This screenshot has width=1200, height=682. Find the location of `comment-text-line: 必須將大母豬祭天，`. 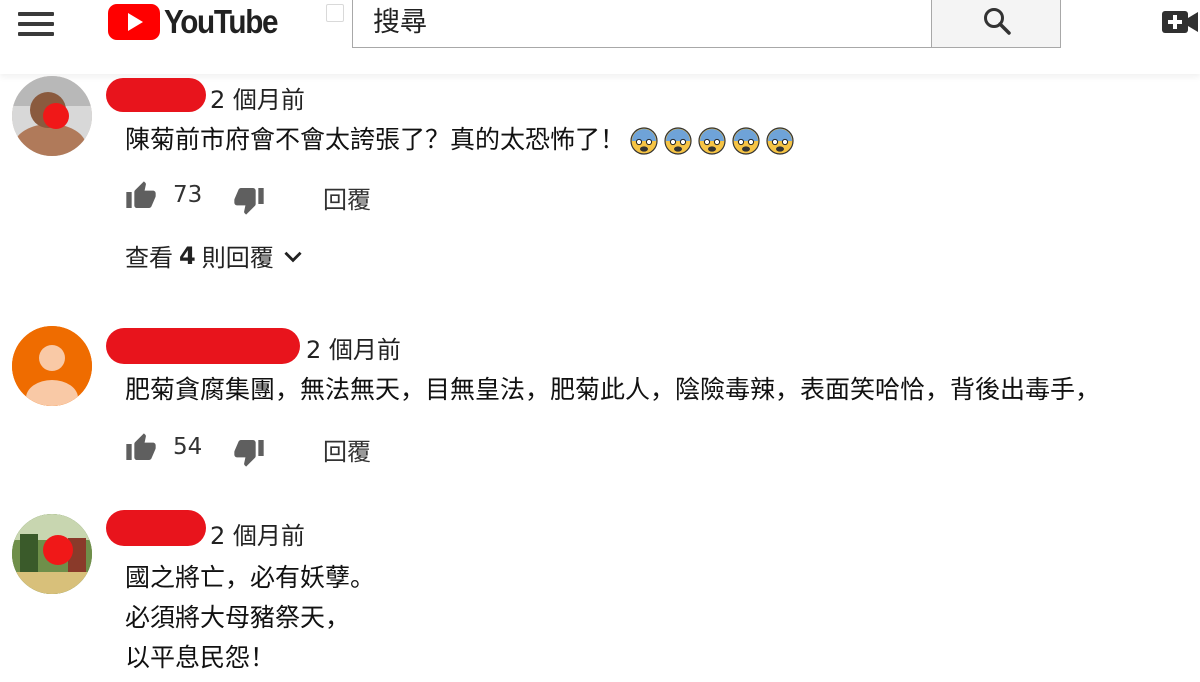

comment-text-line: 必須將大母豬祭天， is located at coordinates (238, 617).